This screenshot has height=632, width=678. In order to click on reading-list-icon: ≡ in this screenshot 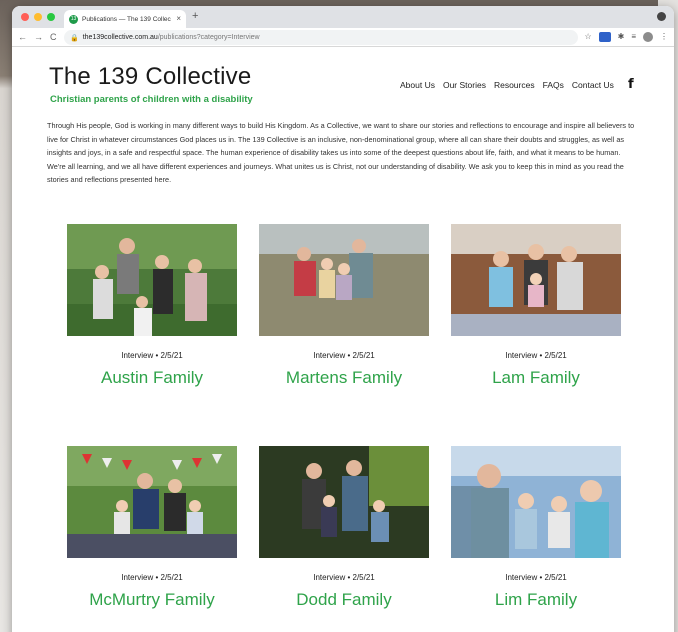, I will do `click(633, 37)`.